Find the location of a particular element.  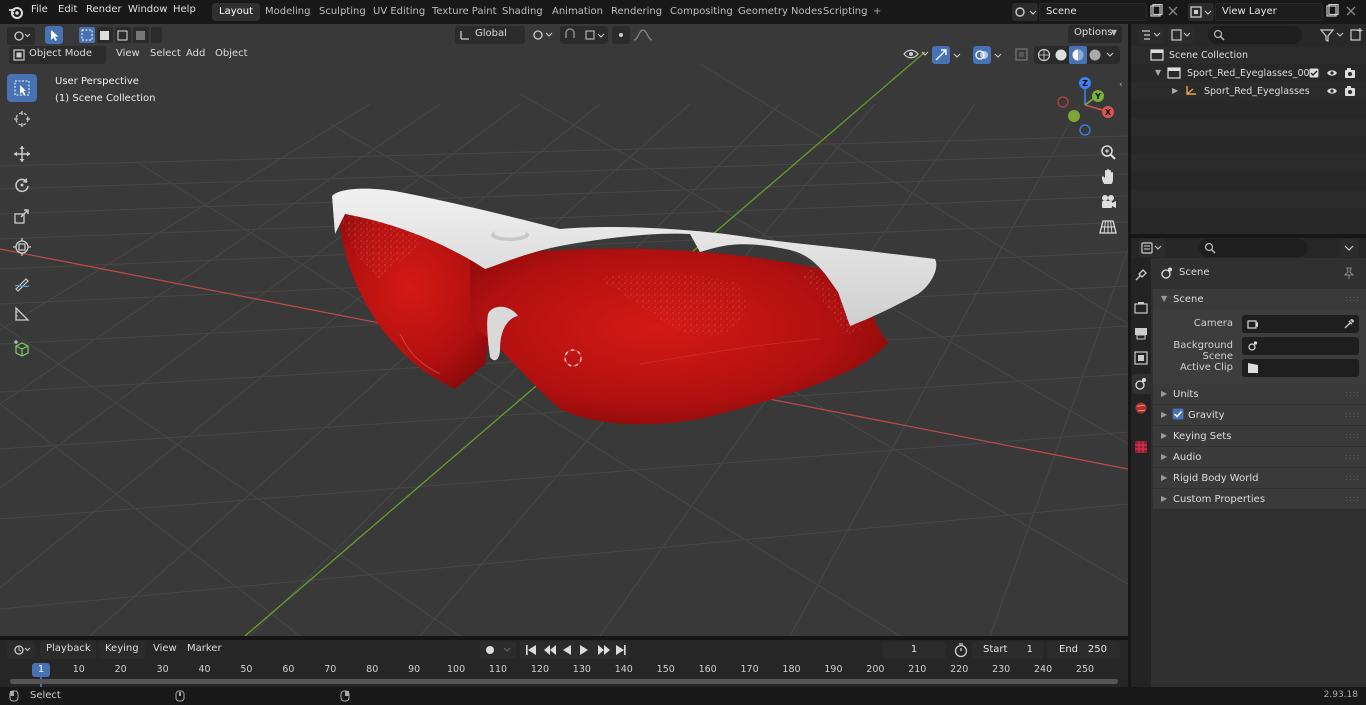

active-clip-field is located at coordinates (1300, 368).